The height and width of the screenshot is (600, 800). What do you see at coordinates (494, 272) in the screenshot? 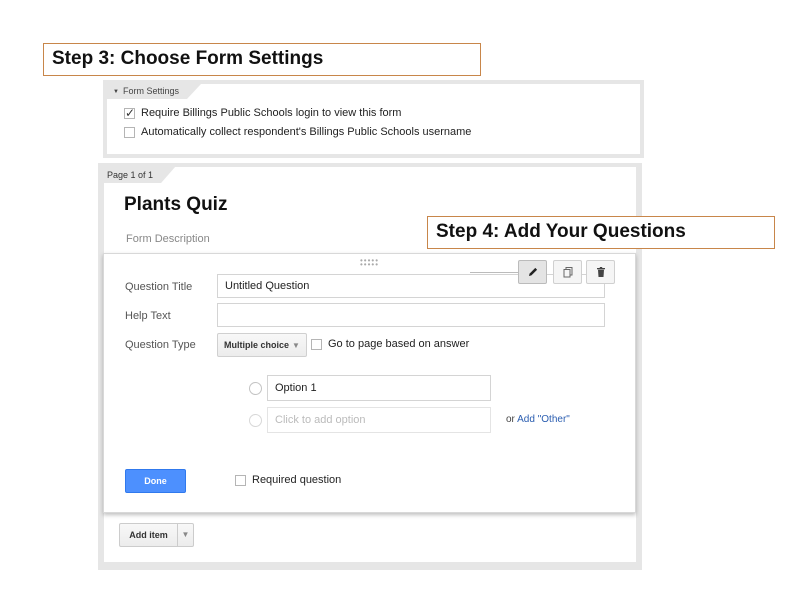
I see `toolbar-connector-line` at bounding box center [494, 272].